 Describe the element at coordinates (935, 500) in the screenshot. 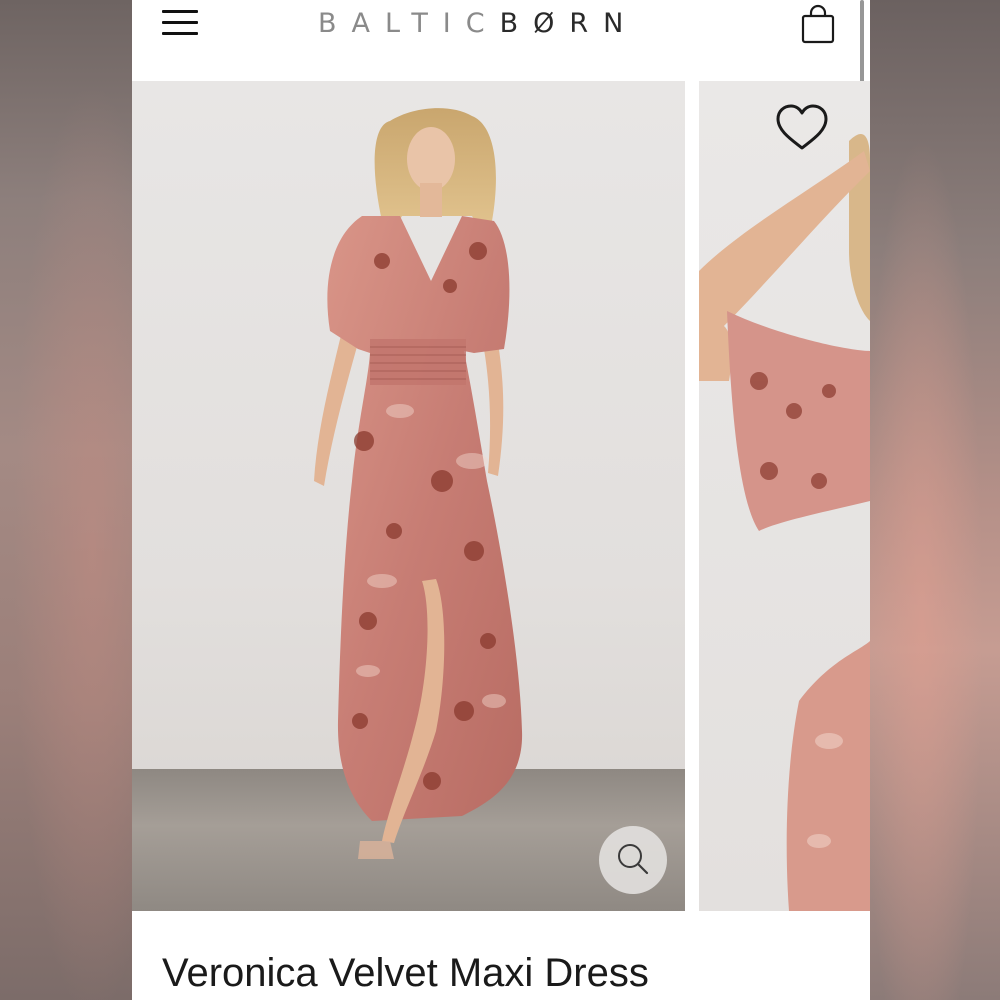

I see `blurred-backdrop-right` at that location.